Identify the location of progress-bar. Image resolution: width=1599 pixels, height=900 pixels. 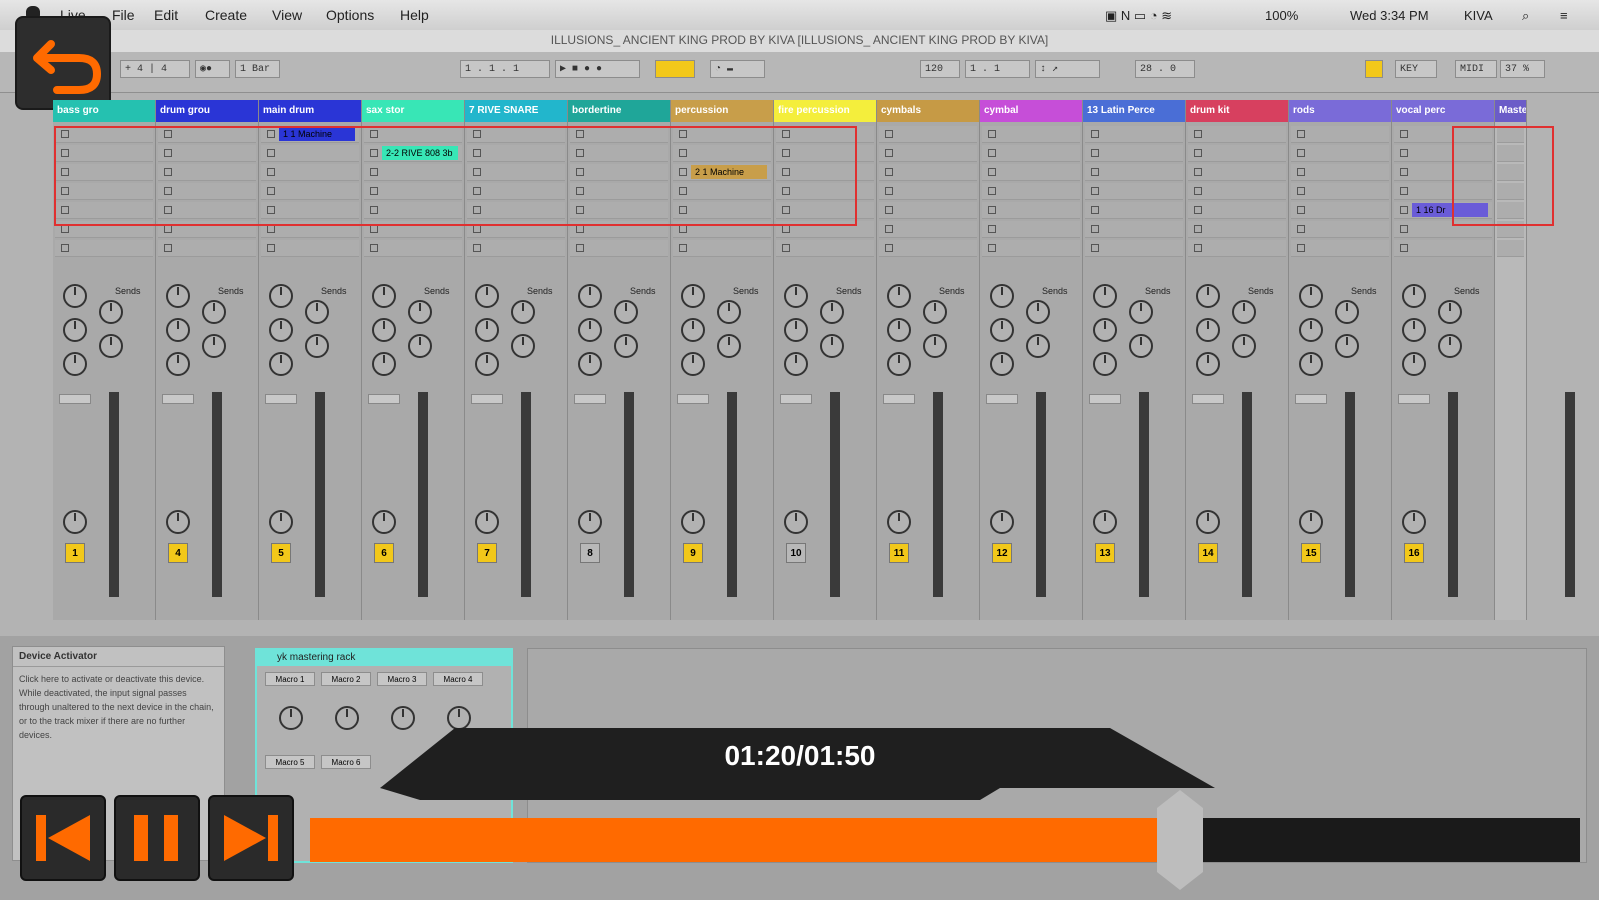
(945, 840).